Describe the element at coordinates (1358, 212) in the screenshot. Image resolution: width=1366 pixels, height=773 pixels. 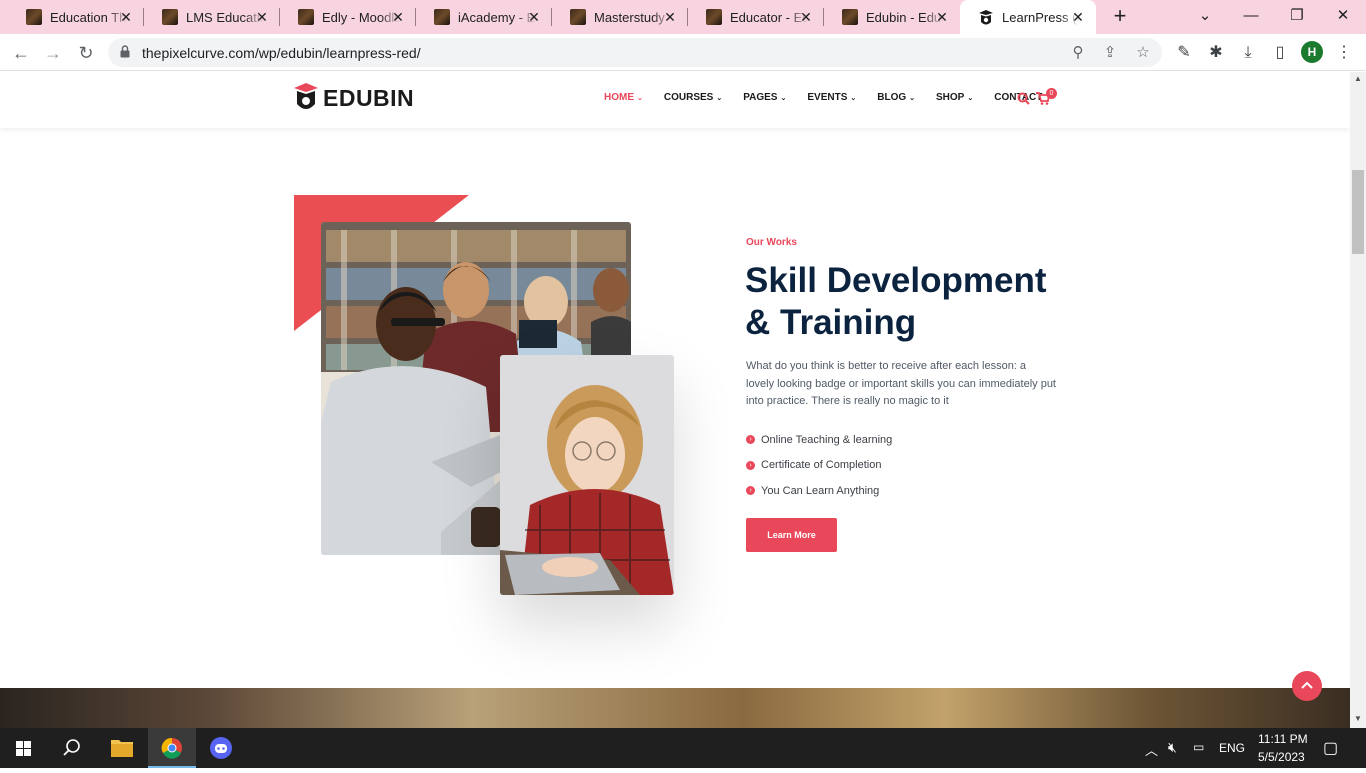
I see `scrollbar-thumb` at that location.